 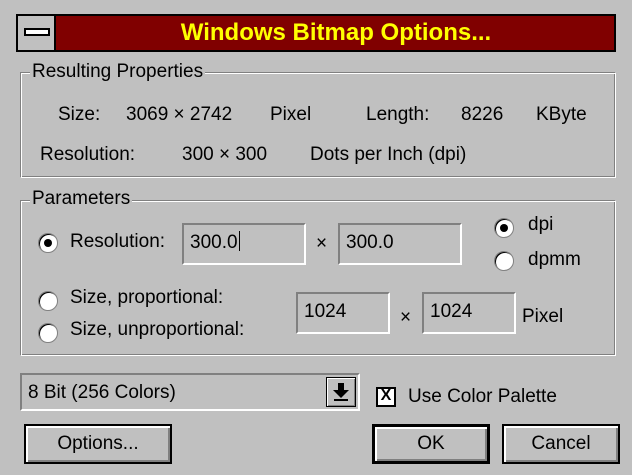 What do you see at coordinates (291, 114) in the screenshot?
I see `size-unit: Pixel` at bounding box center [291, 114].